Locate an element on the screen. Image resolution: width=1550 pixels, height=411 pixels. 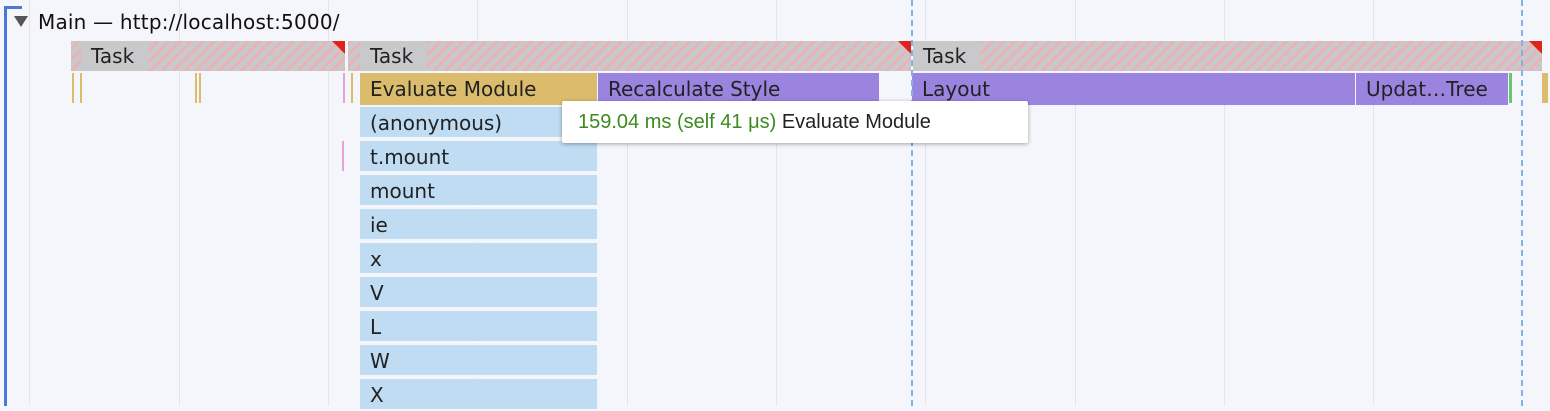
call-frame: L is located at coordinates (478, 327).